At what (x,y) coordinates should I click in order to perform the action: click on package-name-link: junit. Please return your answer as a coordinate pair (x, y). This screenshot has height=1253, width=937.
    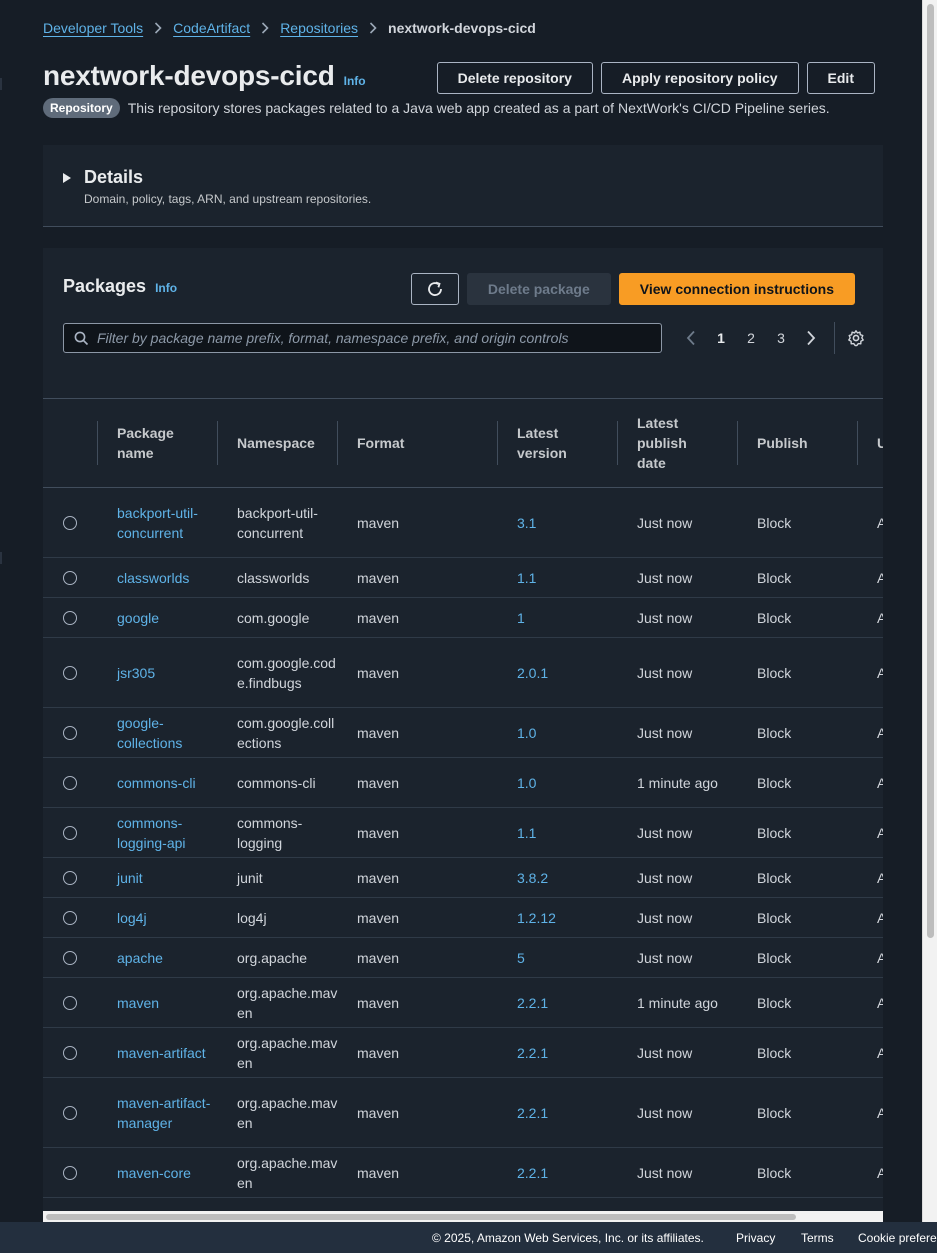
    Looking at the image, I should click on (157, 878).